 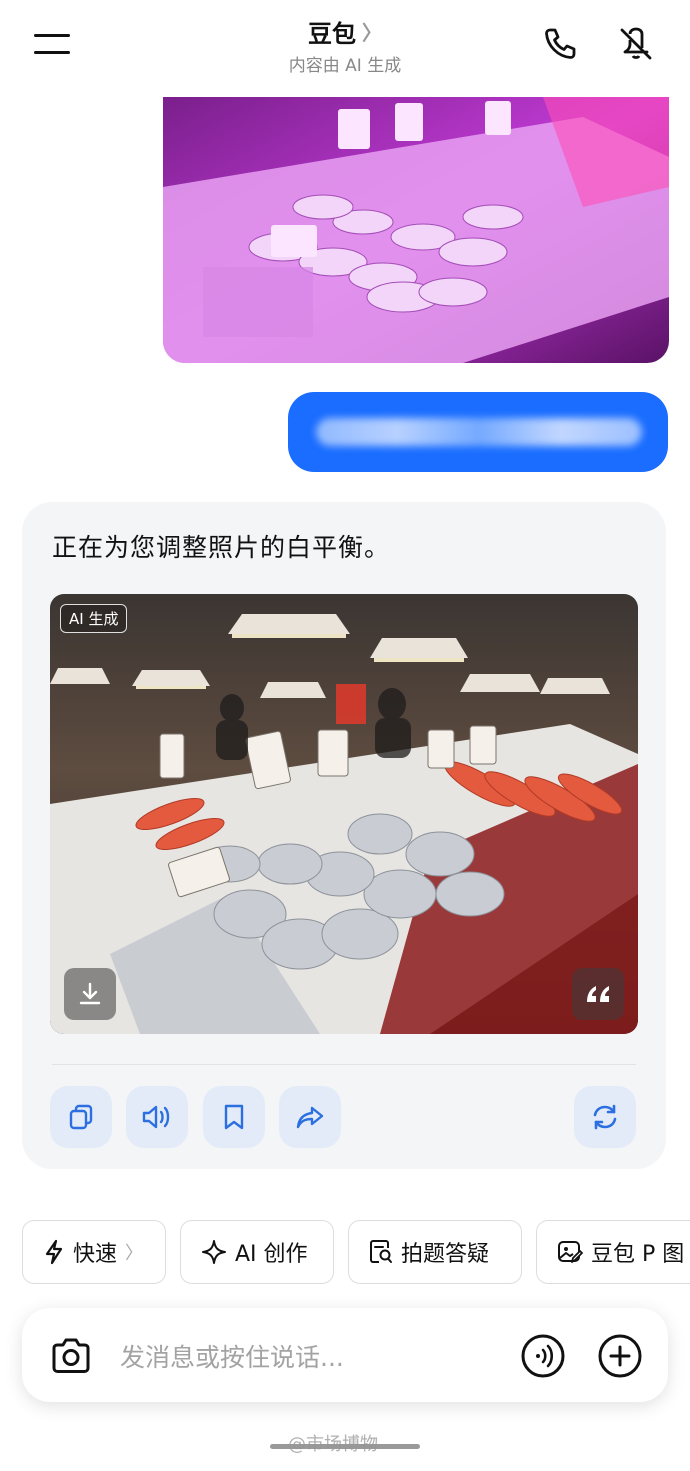 I want to click on quick-action-chips: 快速 〉 AI 创作 拍题答疑 豆包 P 图, so click(x=356, y=1253).